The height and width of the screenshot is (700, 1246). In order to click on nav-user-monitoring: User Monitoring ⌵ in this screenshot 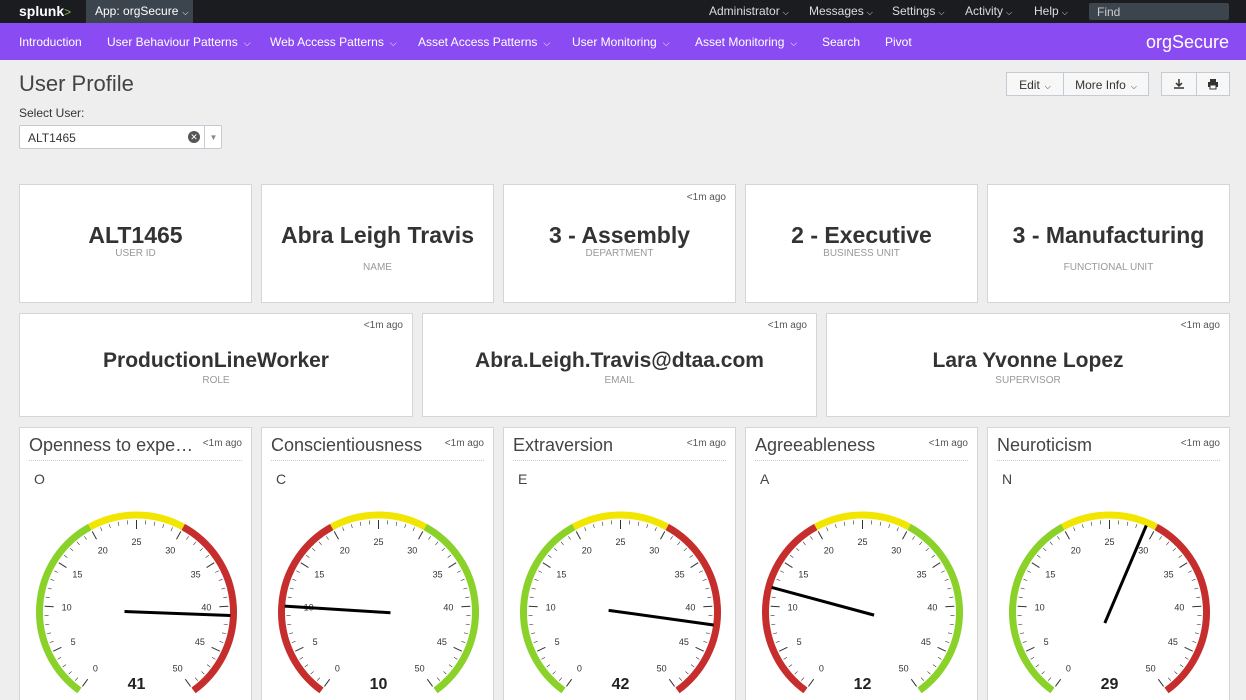, I will do `click(621, 42)`.